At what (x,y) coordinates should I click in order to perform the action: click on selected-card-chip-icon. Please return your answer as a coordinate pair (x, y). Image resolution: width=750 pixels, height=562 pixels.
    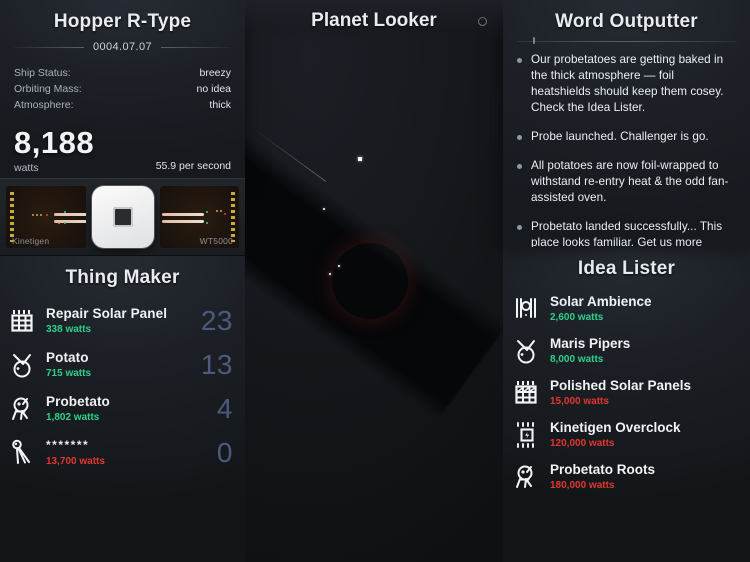
    Looking at the image, I should click on (122, 217).